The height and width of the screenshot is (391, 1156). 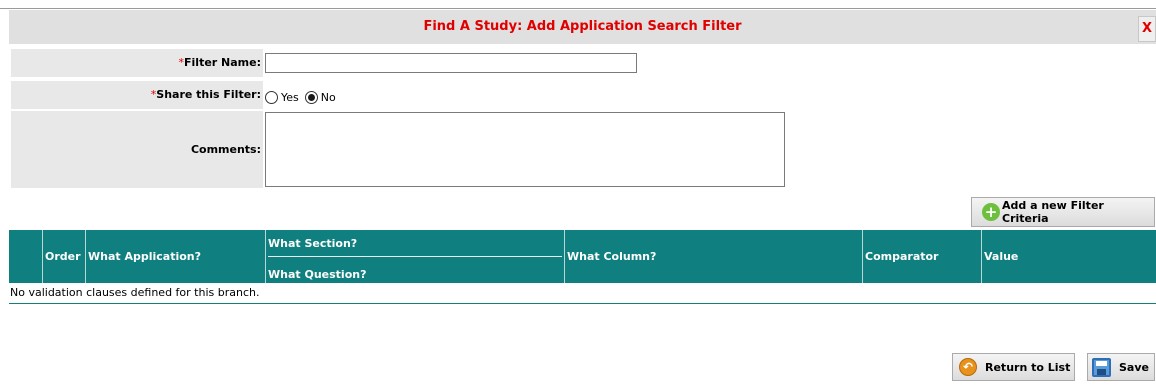 I want to click on return-to-list-button: ↶ Return to List, so click(x=1013, y=367).